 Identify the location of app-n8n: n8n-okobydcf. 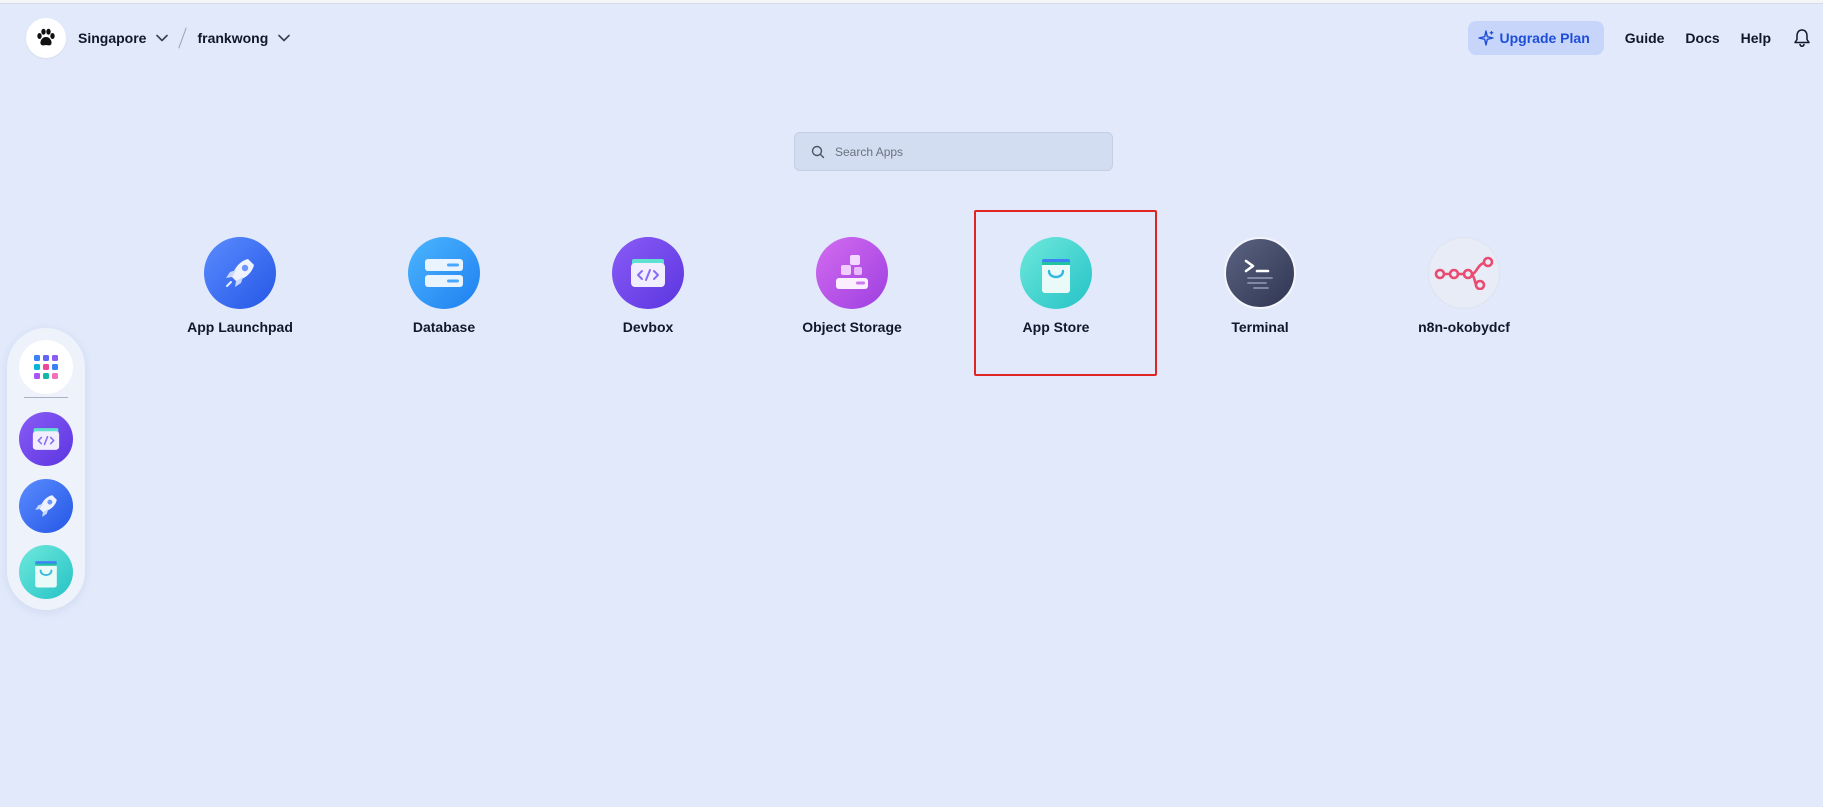
(1464, 286).